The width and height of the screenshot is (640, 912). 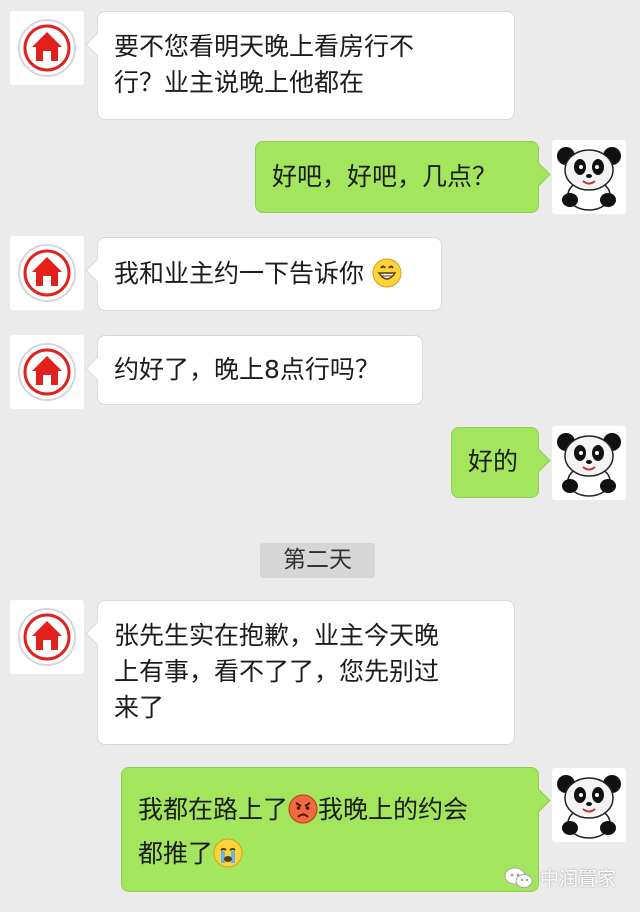 I want to click on message-text-line: 约好了，晚上8点行吗？, so click(x=247, y=369).